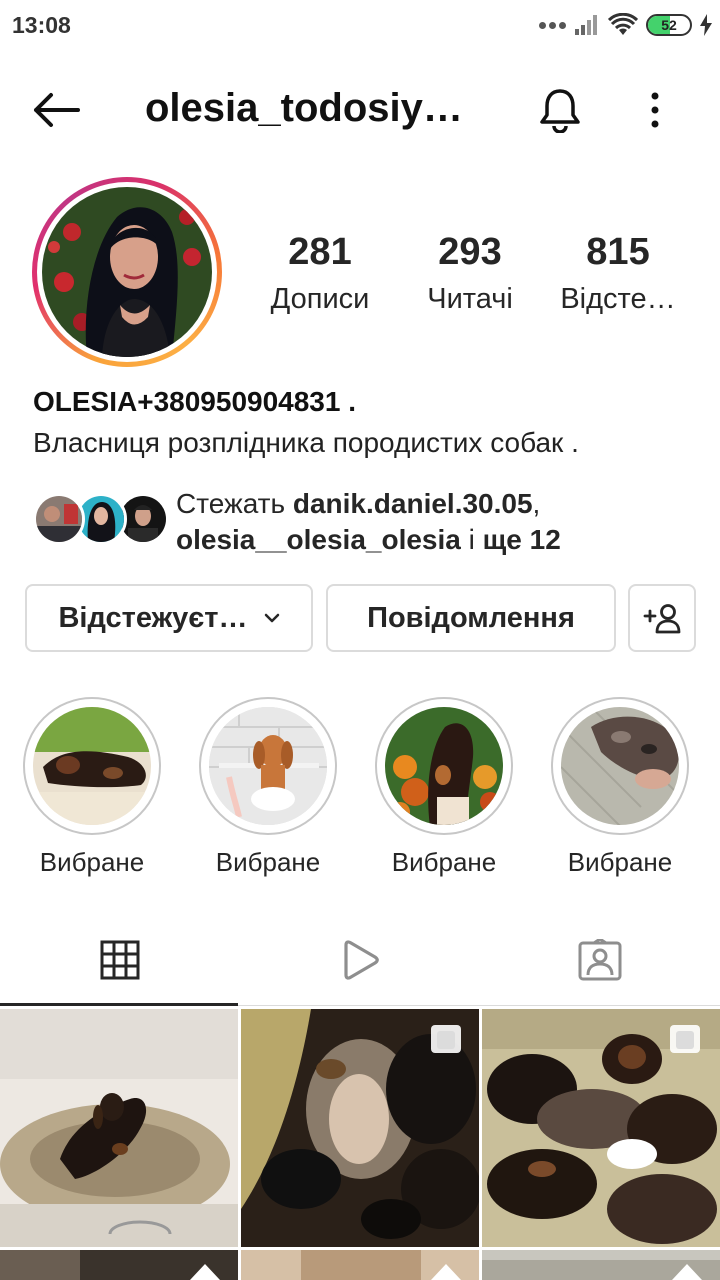 Image resolution: width=720 pixels, height=1280 pixels. I want to click on followers-stat: 293 Читачі, so click(470, 275).